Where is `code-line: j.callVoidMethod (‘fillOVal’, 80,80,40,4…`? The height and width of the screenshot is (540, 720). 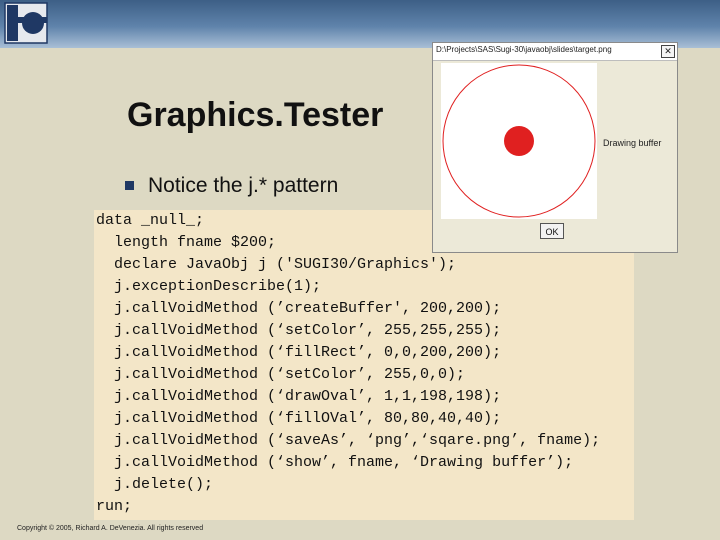
code-line: j.callVoidMethod (‘fillOVal’, 80,80,40,4… is located at coordinates (299, 418).